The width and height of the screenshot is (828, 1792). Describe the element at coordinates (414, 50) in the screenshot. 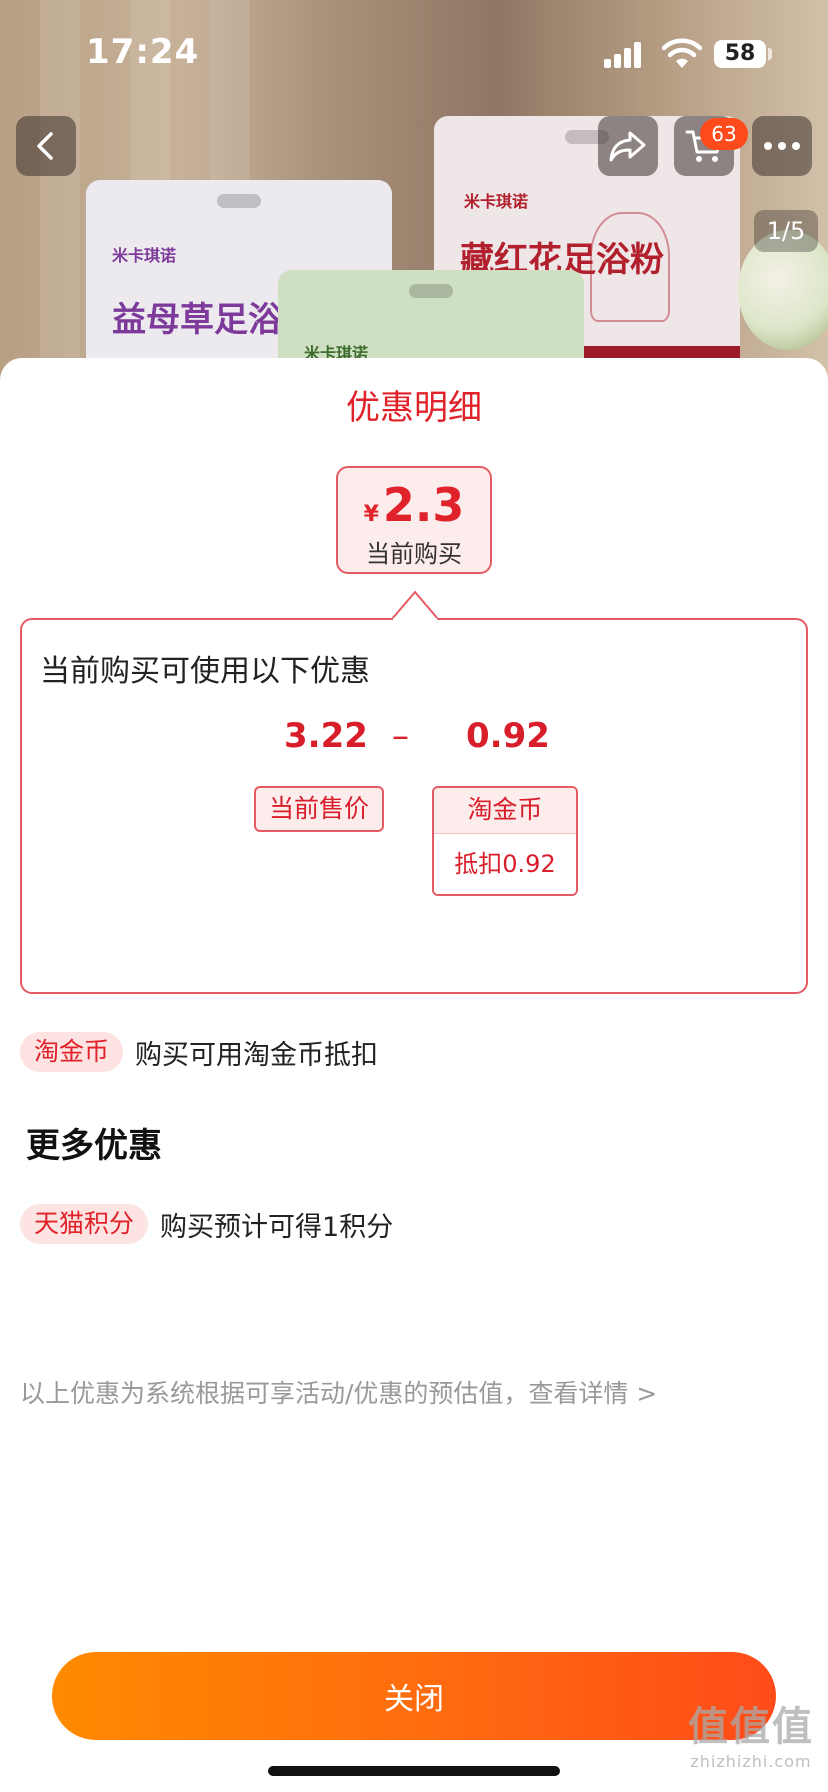

I see `status-bar: 17:24 58` at that location.